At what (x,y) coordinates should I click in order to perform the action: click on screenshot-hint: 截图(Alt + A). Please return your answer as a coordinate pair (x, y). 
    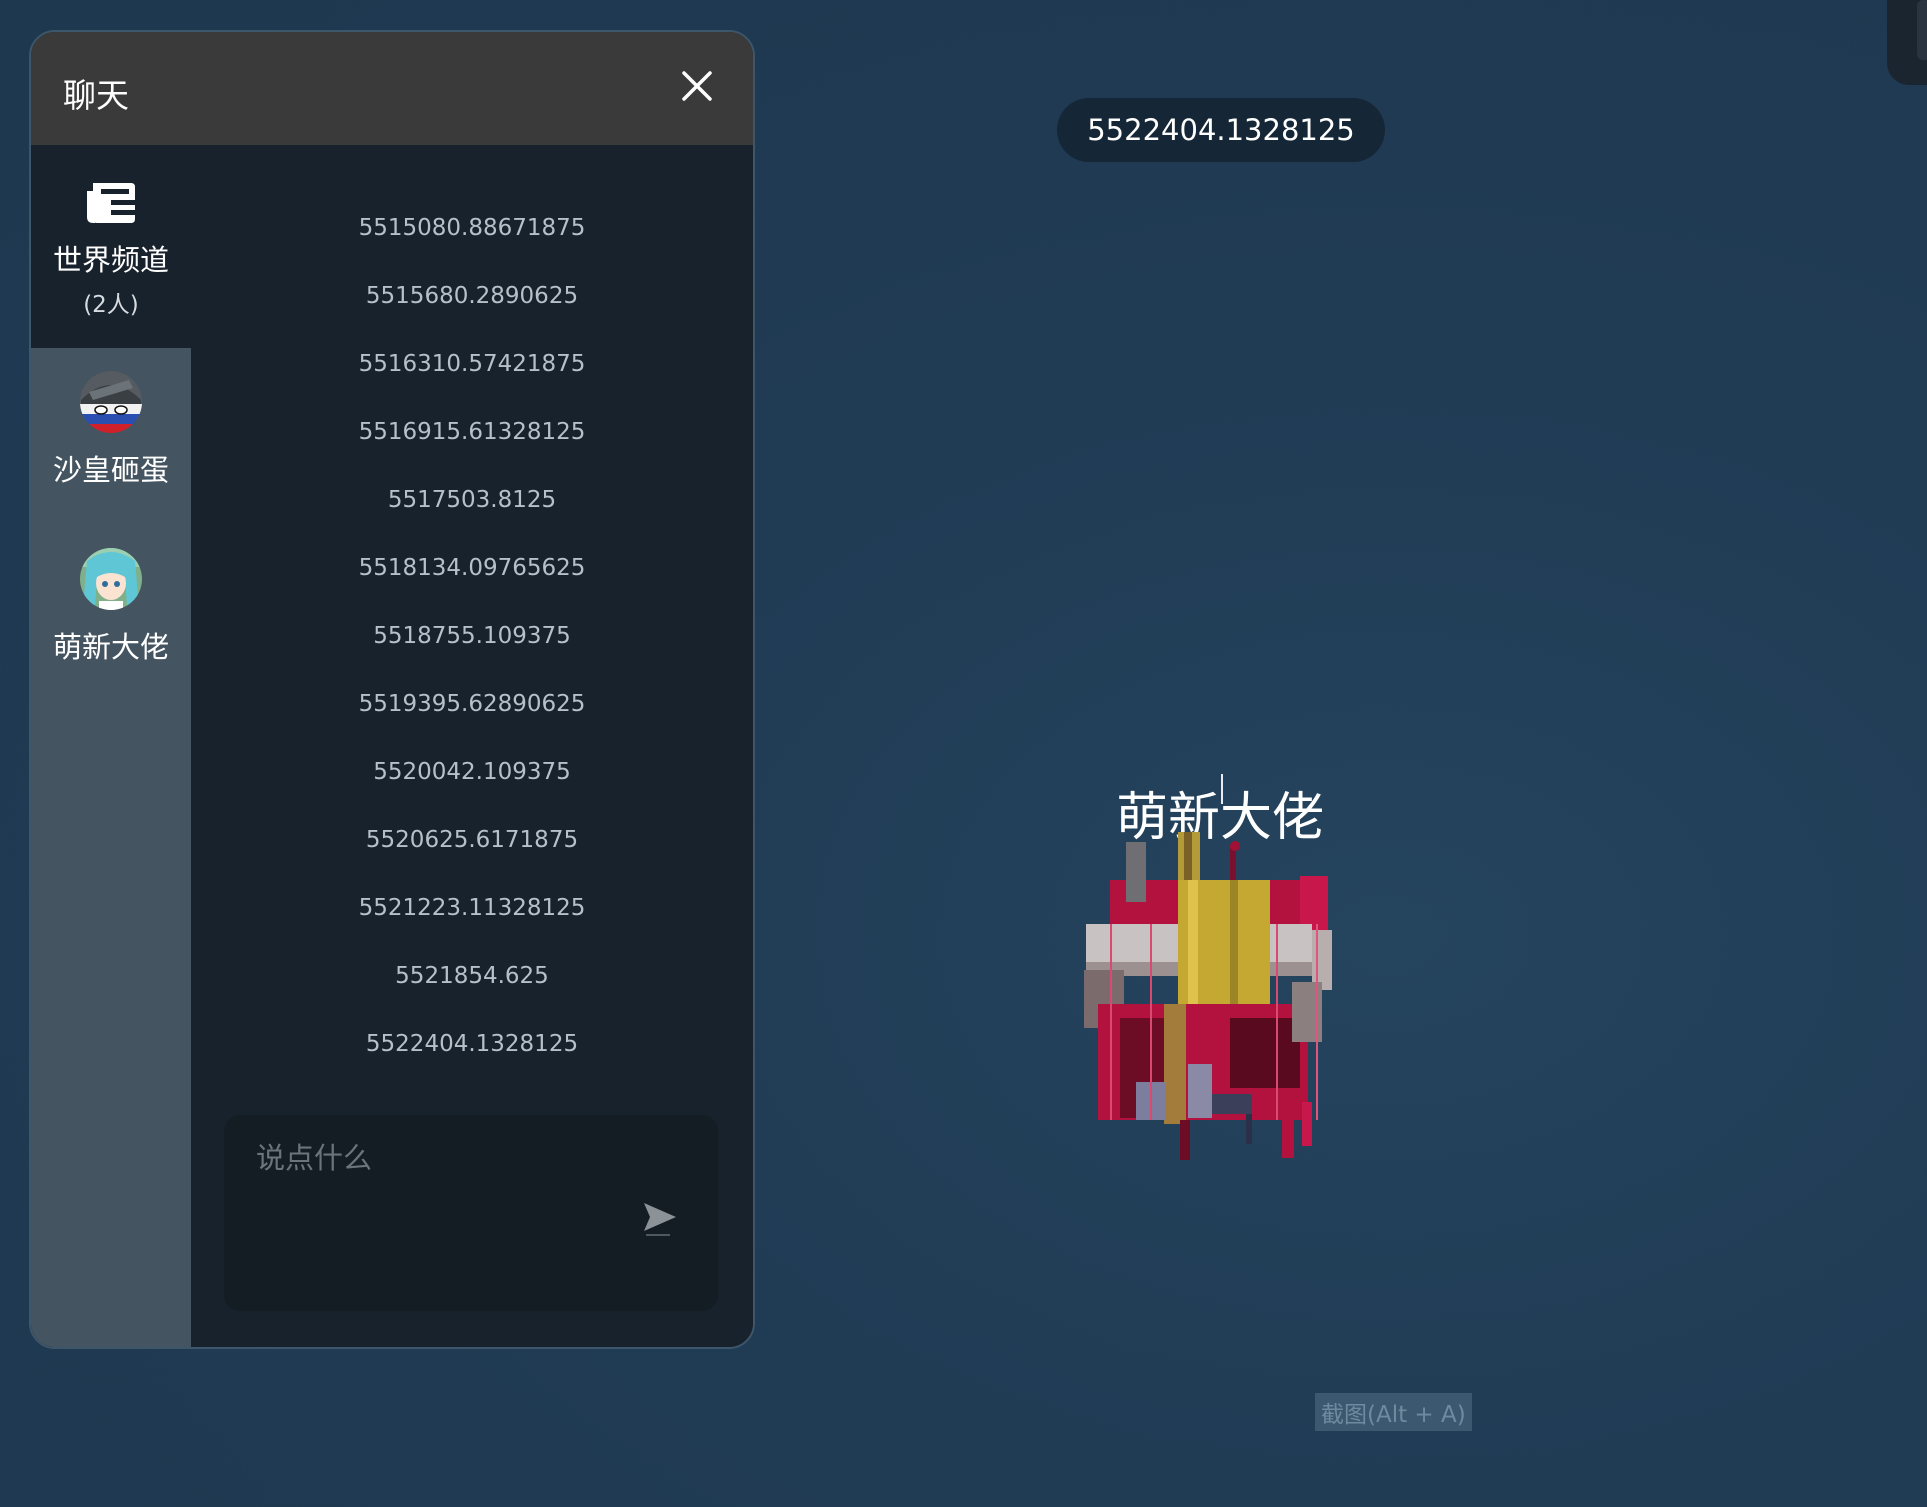
    Looking at the image, I should click on (1393, 1412).